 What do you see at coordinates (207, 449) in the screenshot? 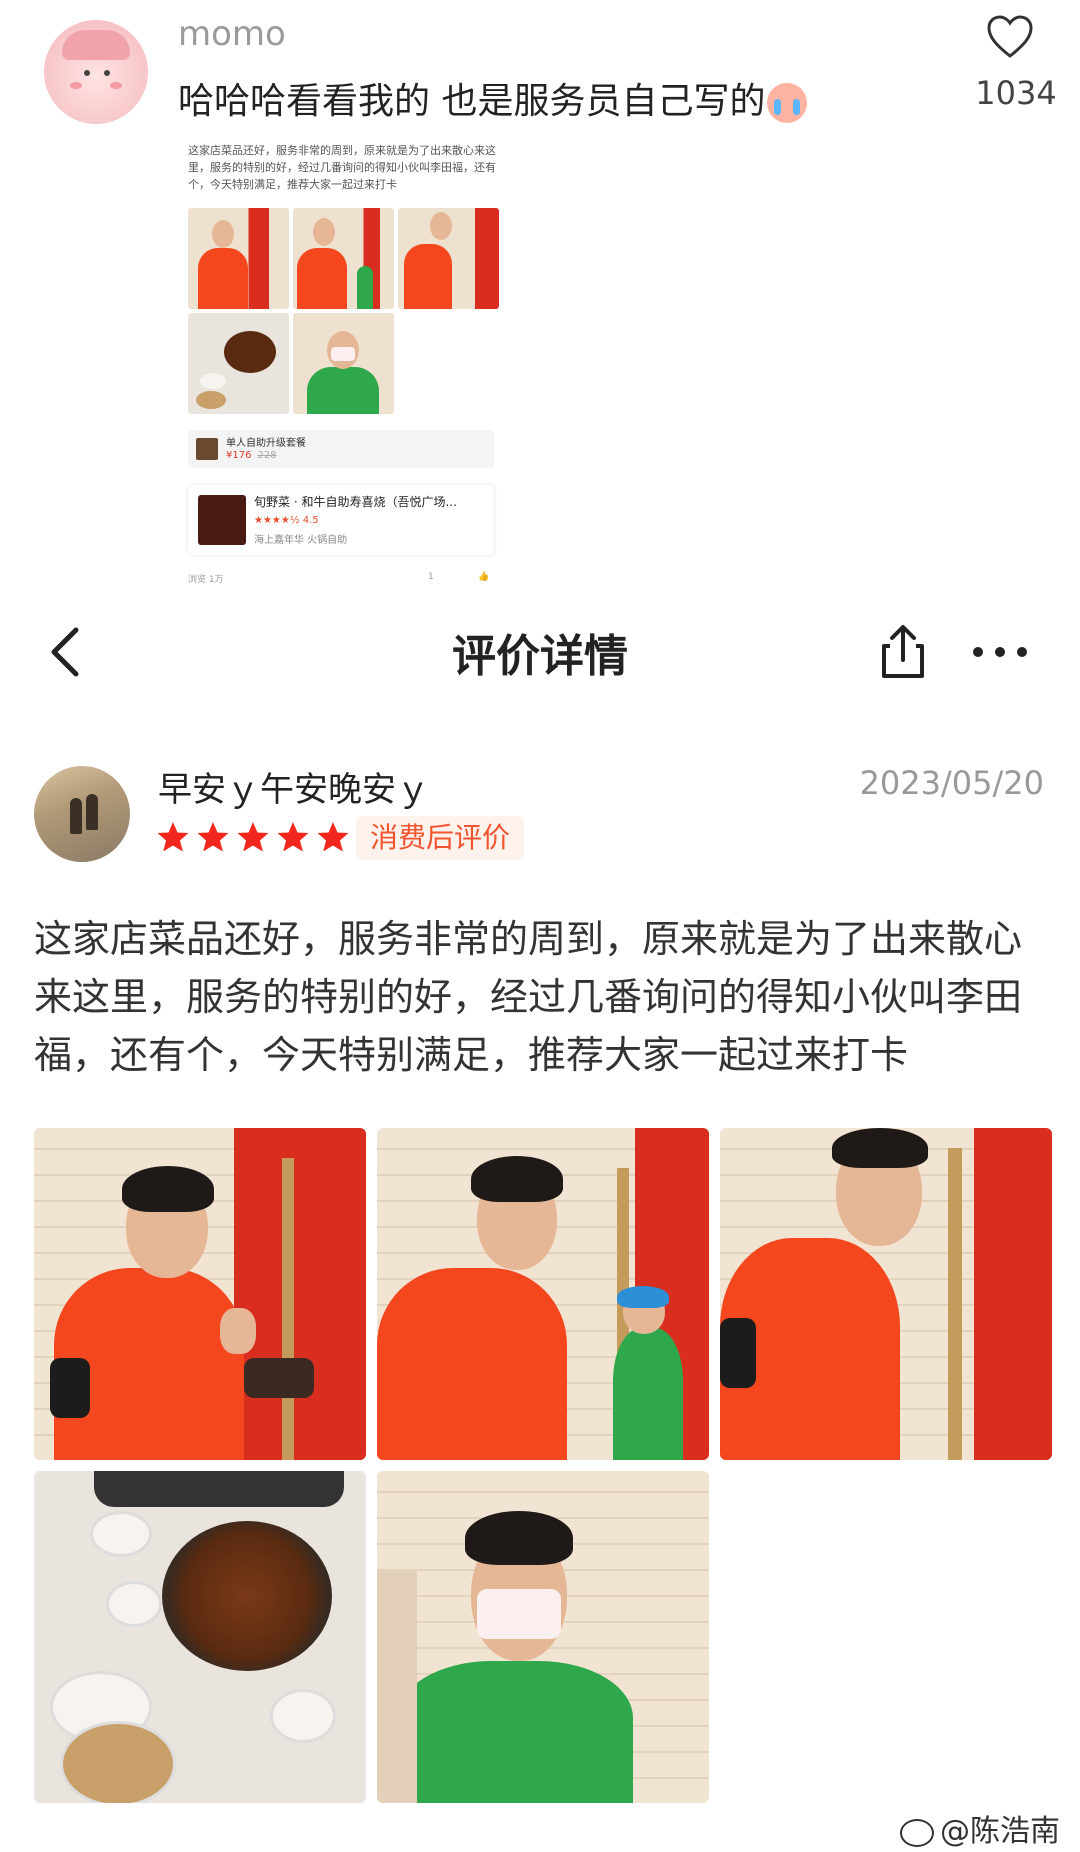
I see `product-thumbnail` at bounding box center [207, 449].